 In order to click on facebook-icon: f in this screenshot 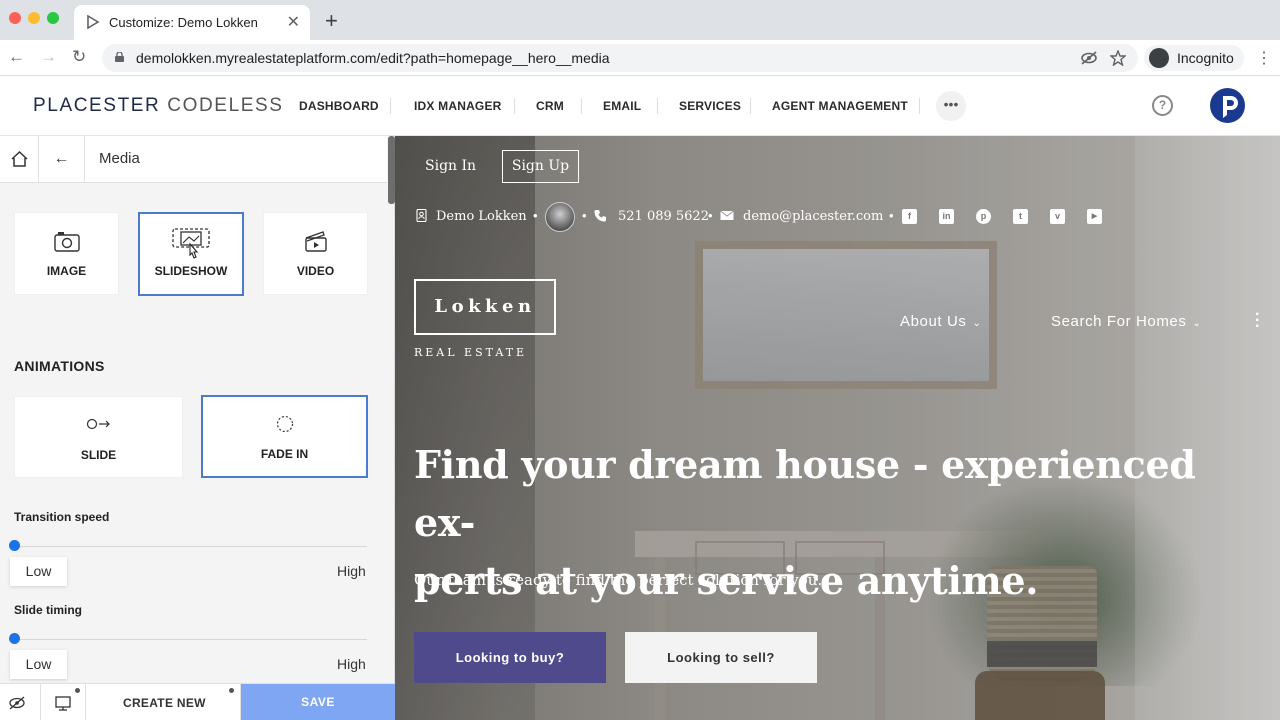, I will do `click(909, 216)`.